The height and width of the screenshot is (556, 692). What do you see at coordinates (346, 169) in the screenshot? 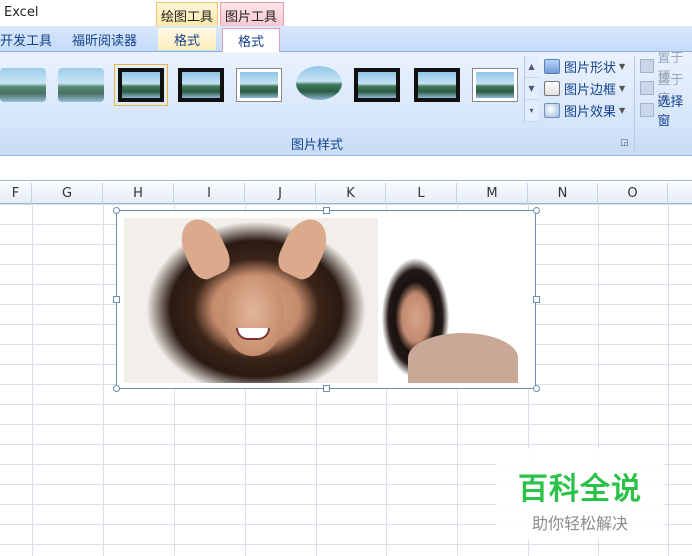
I see `formula-bar` at bounding box center [346, 169].